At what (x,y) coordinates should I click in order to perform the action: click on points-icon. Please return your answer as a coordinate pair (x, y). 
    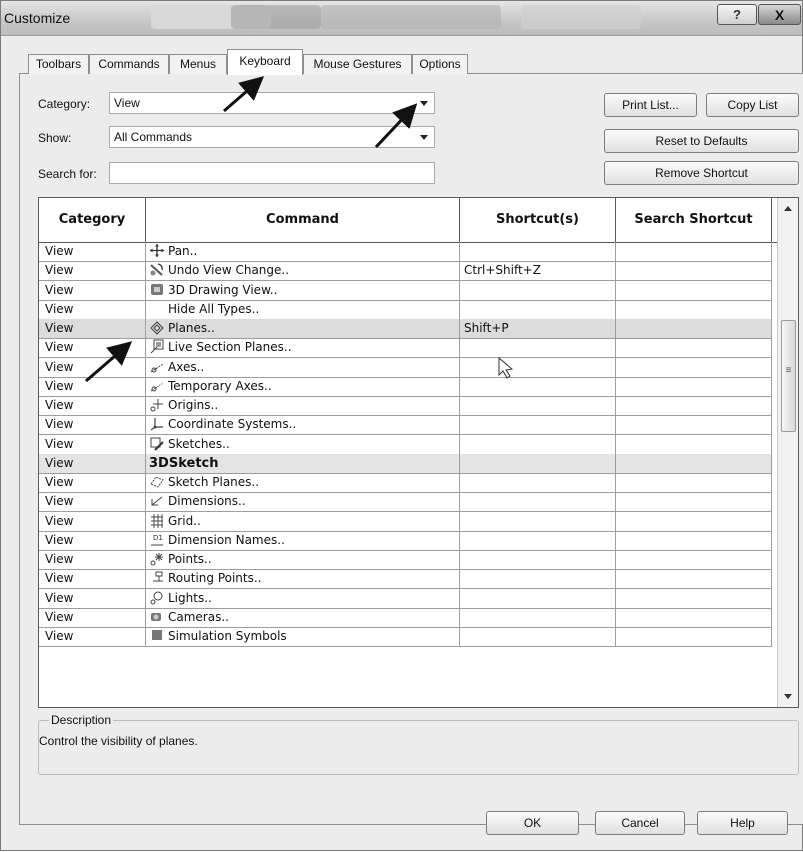
    Looking at the image, I should click on (157, 558).